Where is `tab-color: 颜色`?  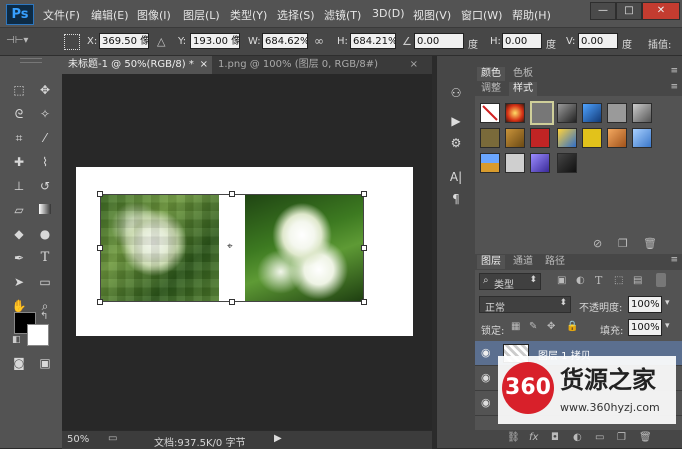 tab-color: 颜色 is located at coordinates (491, 74).